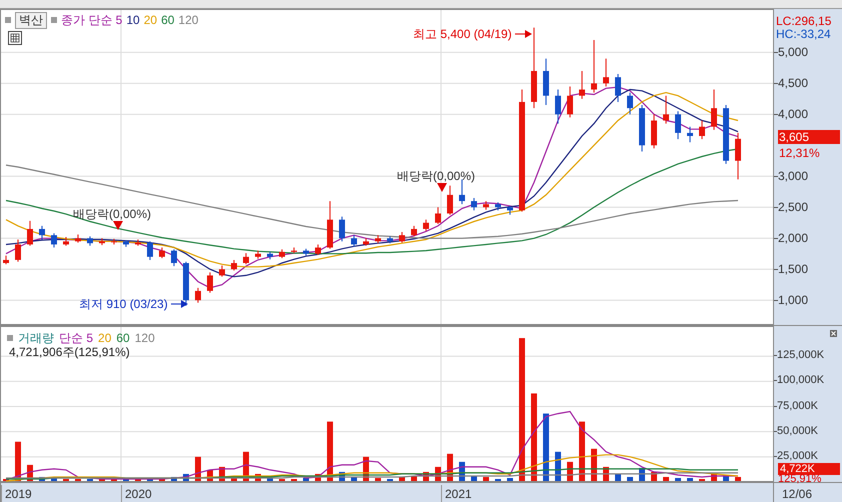  What do you see at coordinates (123, 304) in the screenshot?
I see `chart-annotation: 최저 910 (03/23)` at bounding box center [123, 304].